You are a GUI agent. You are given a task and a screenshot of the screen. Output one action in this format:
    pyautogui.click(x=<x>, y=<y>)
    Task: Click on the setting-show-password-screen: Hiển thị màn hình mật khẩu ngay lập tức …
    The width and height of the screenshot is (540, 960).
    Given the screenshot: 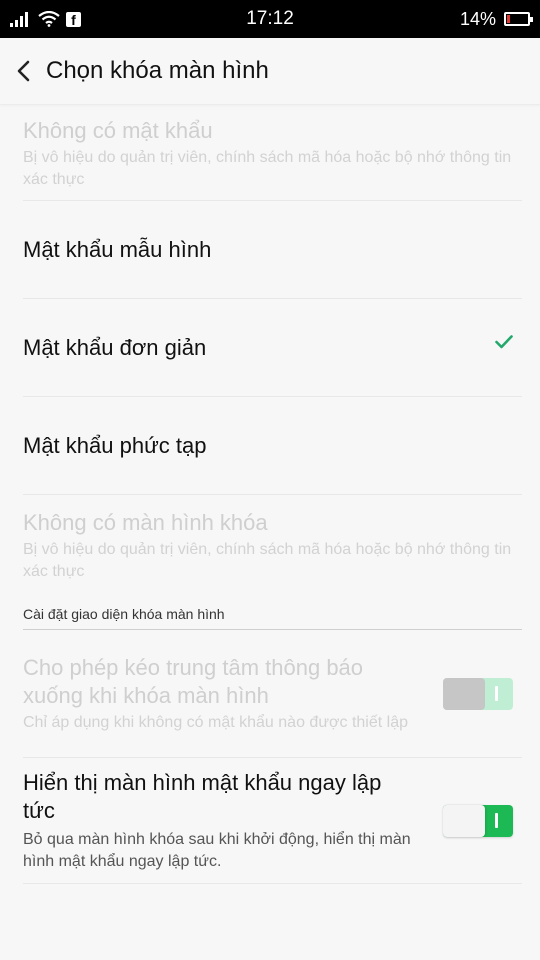 What is the action you would take?
    pyautogui.click(x=272, y=821)
    